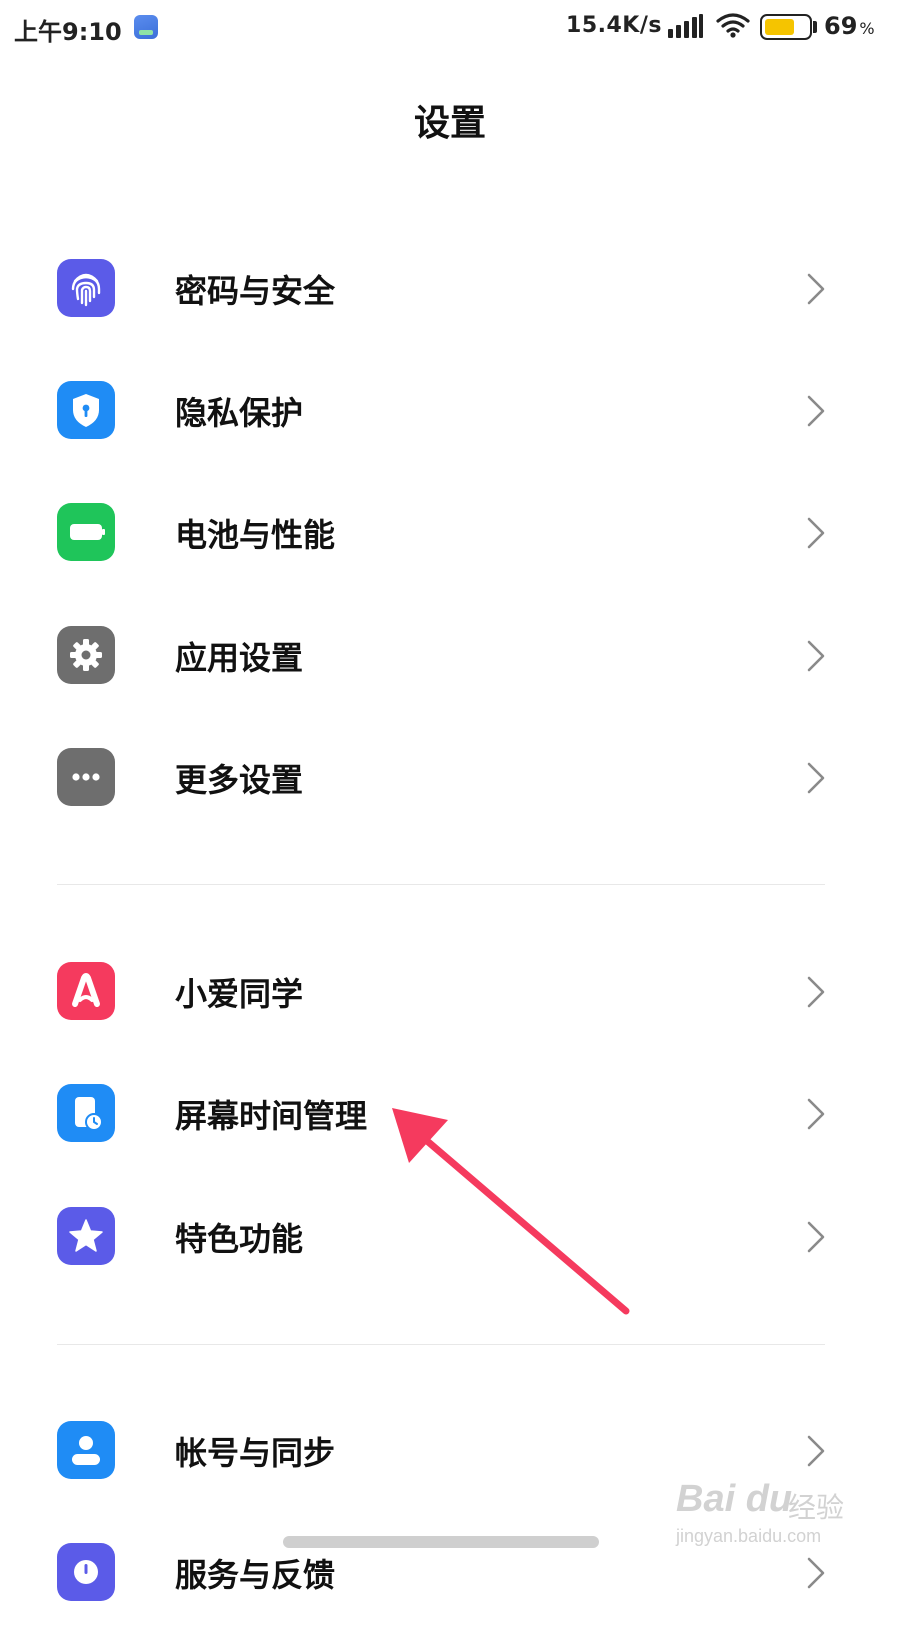 The height and width of the screenshot is (1634, 900). I want to click on item-label: 应用设置, so click(239, 658).